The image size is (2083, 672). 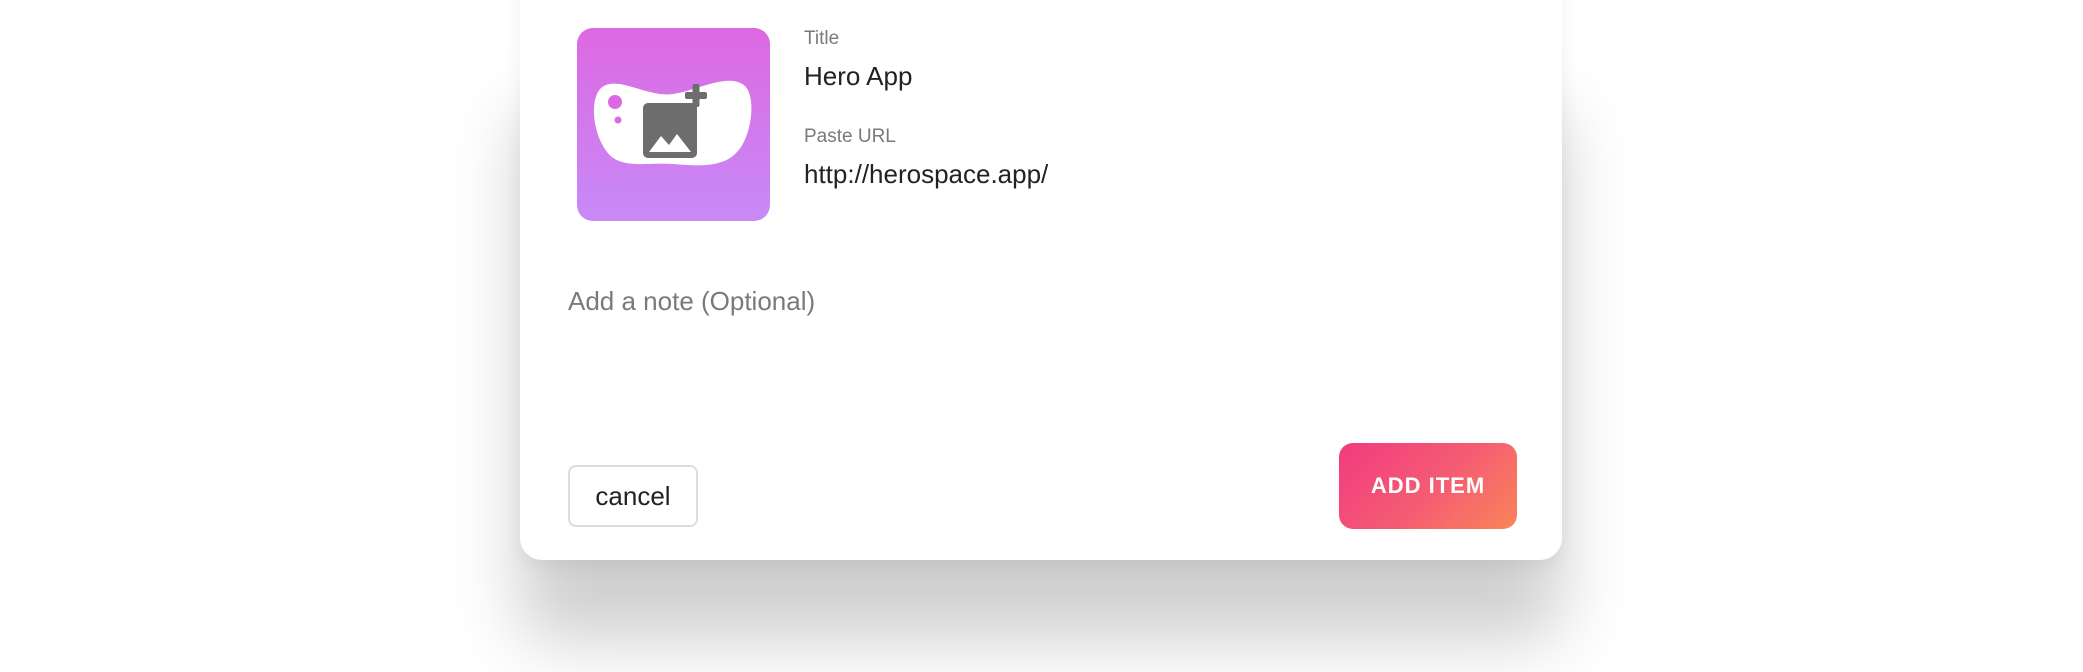 What do you see at coordinates (850, 136) in the screenshot?
I see `url-label: Paste URL` at bounding box center [850, 136].